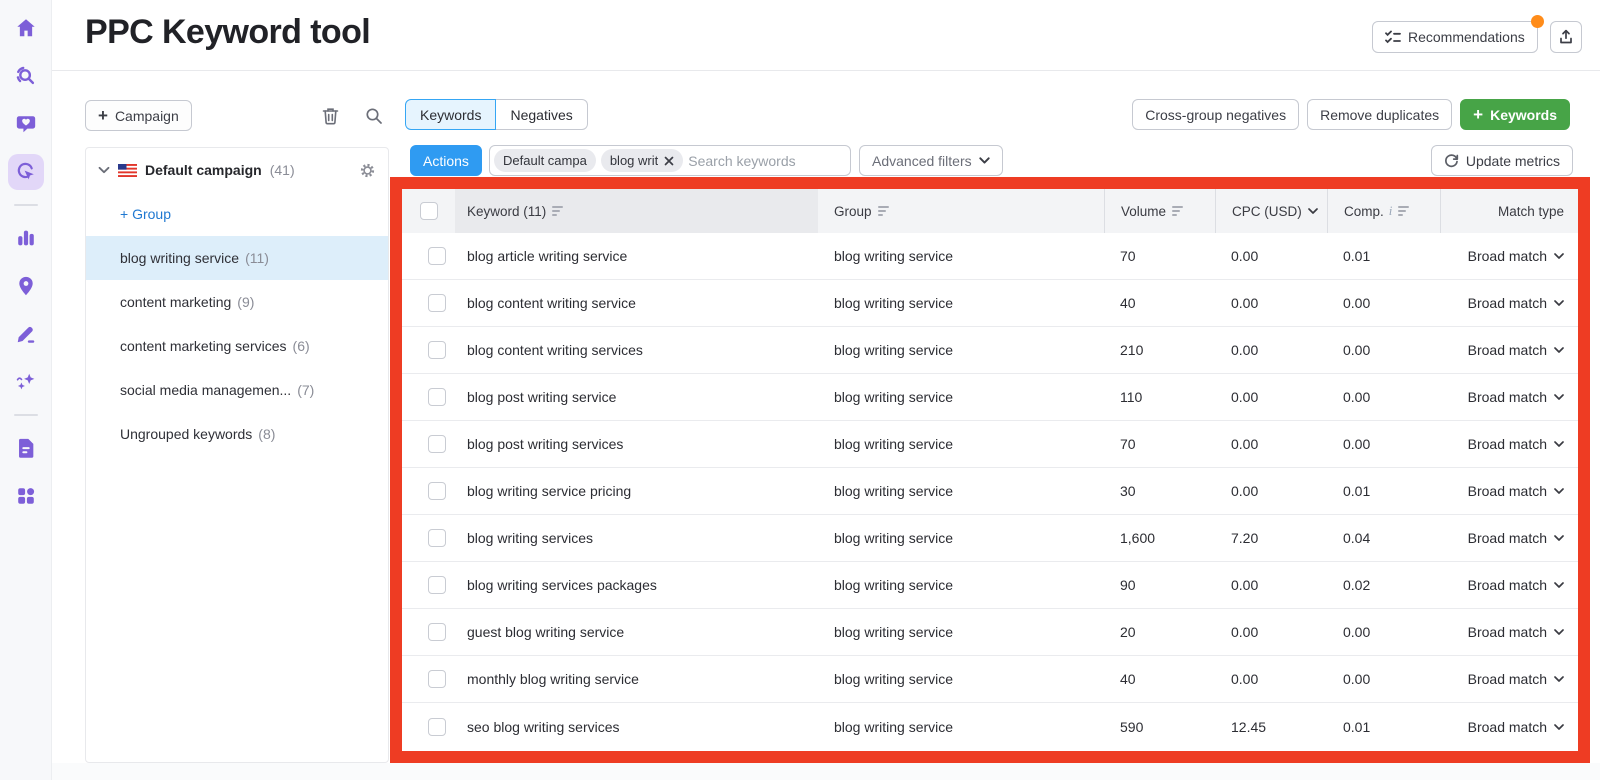 The height and width of the screenshot is (780, 1600). Describe the element at coordinates (1507, 538) in the screenshot. I see `match-type-value: Broad match` at that location.